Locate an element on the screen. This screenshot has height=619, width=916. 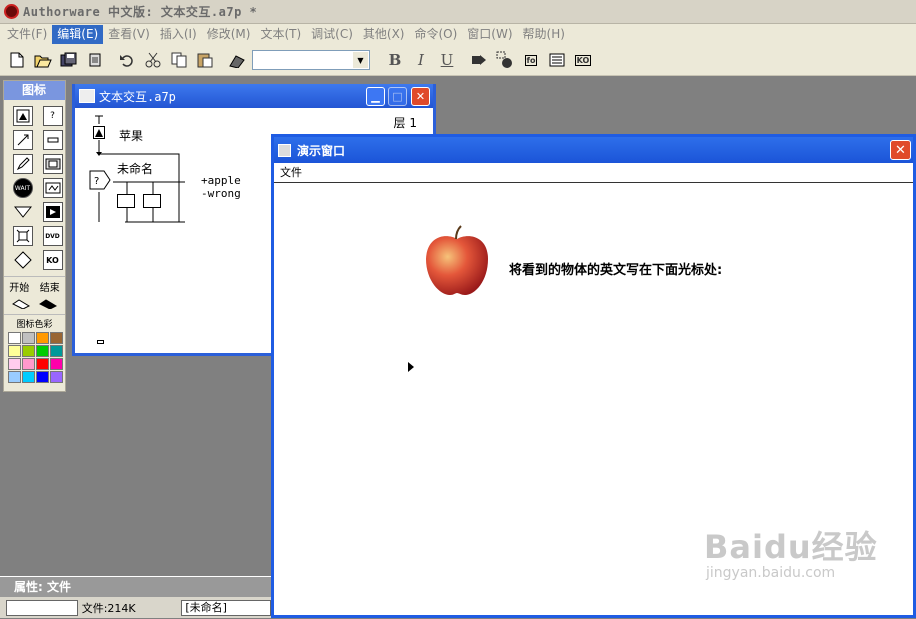
undo-icon is located at coordinates (127, 60).